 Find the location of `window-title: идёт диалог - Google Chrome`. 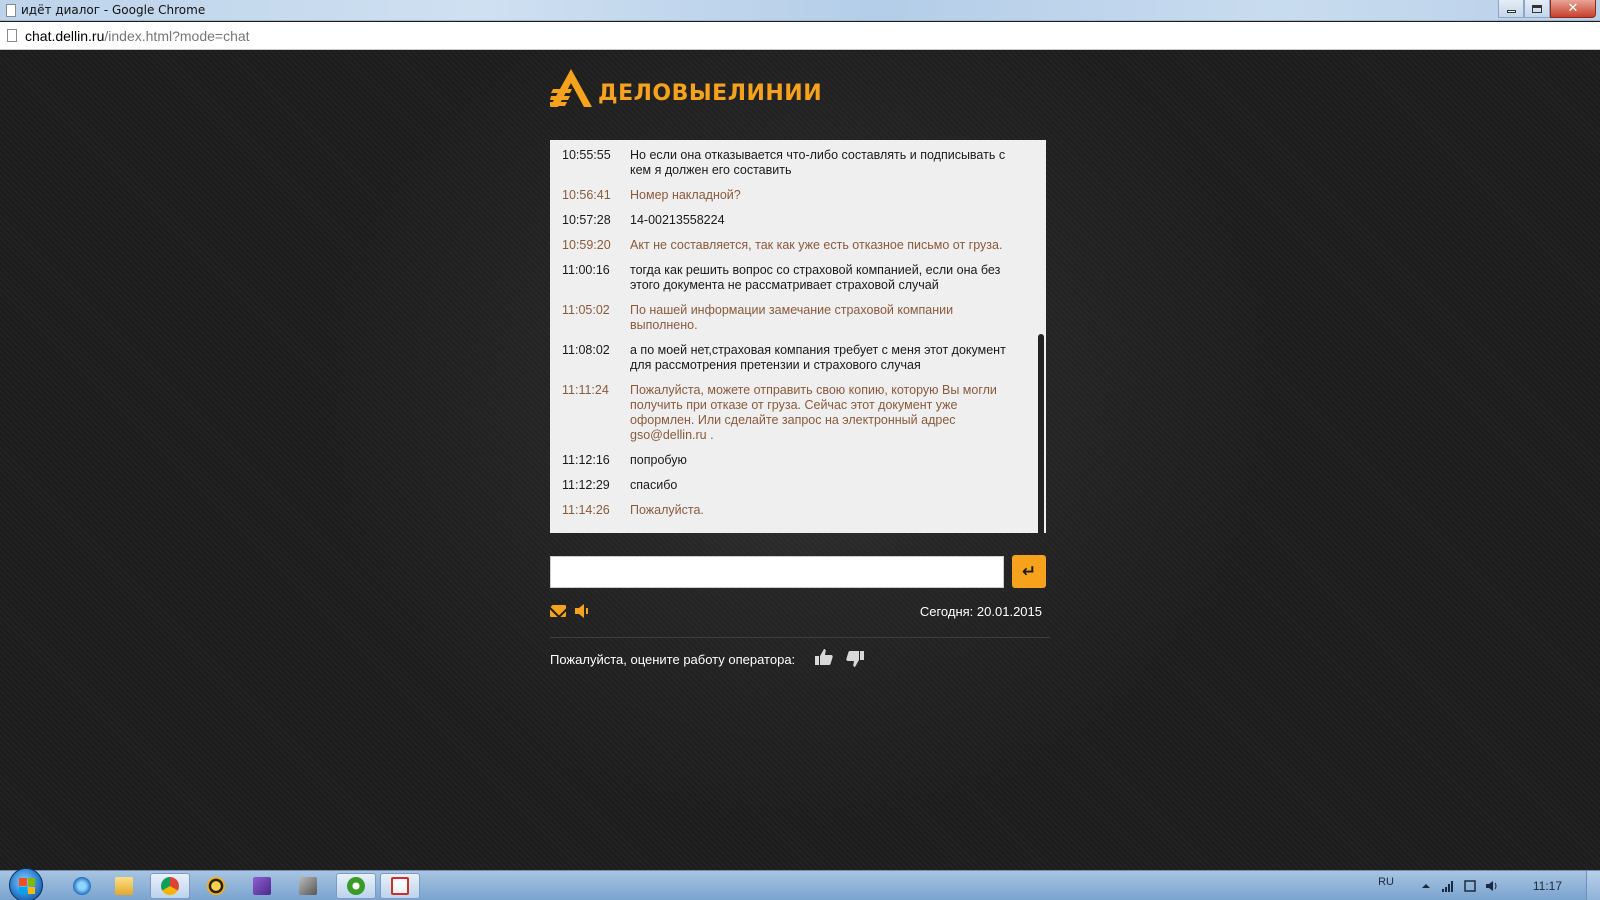

window-title: идёт диалог - Google Chrome is located at coordinates (113, 10).